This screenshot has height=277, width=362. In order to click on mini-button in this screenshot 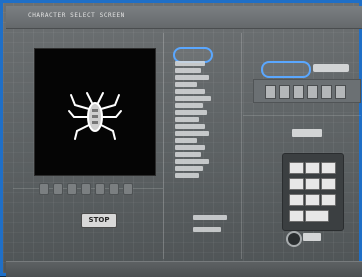, I will do `click(312, 237)`.